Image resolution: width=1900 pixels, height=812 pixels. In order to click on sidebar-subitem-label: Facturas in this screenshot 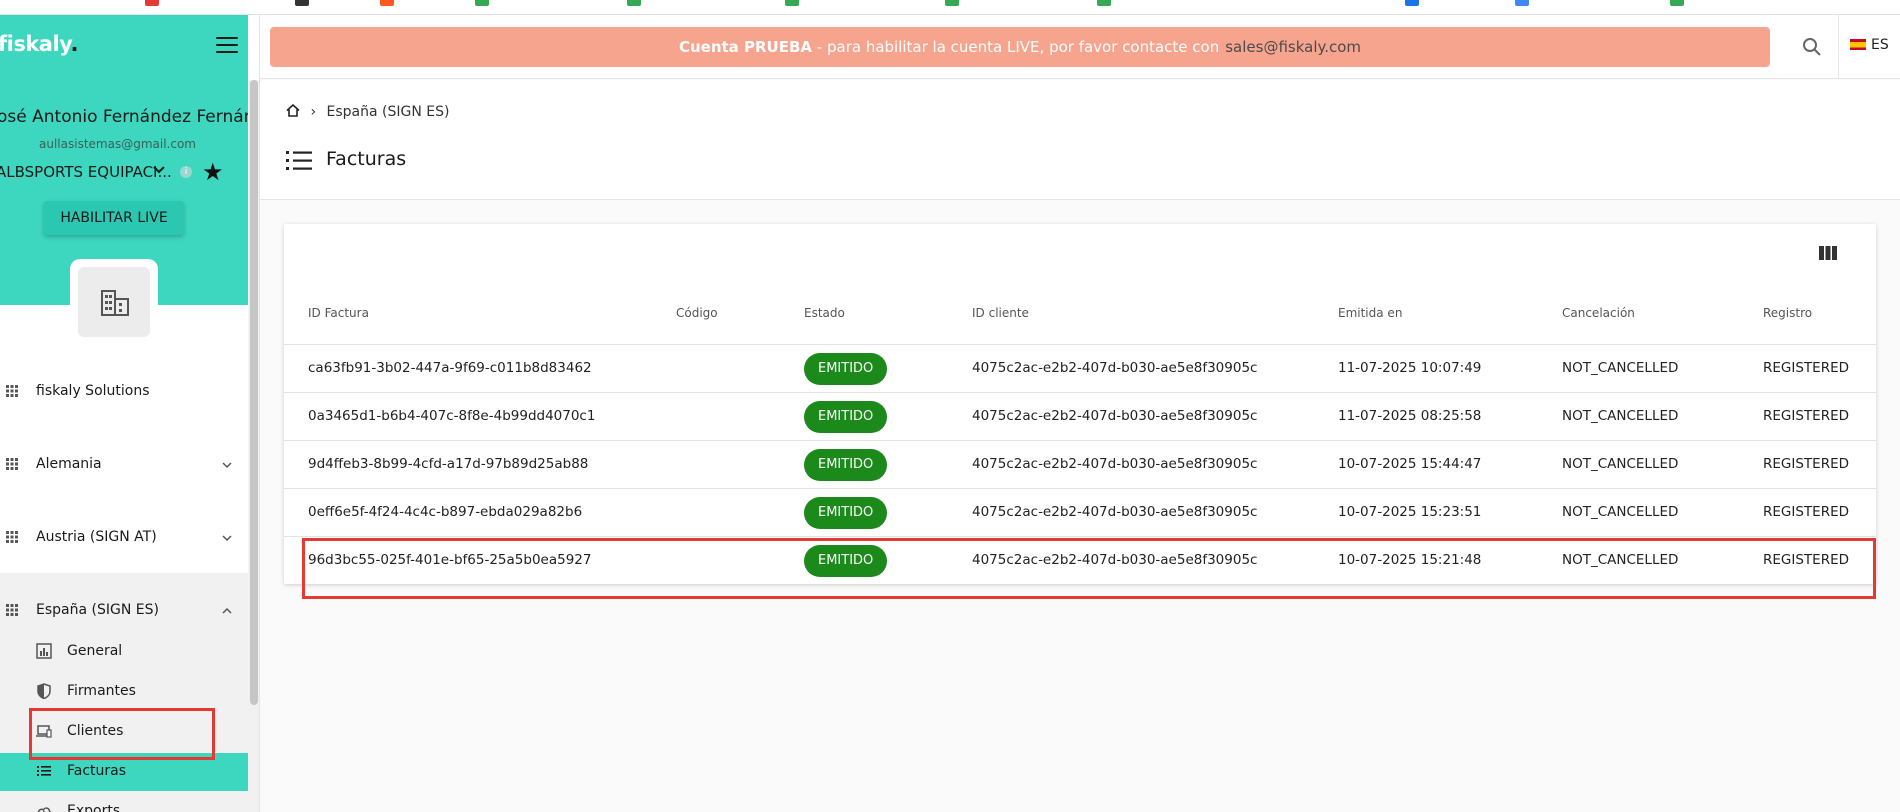, I will do `click(97, 771)`.